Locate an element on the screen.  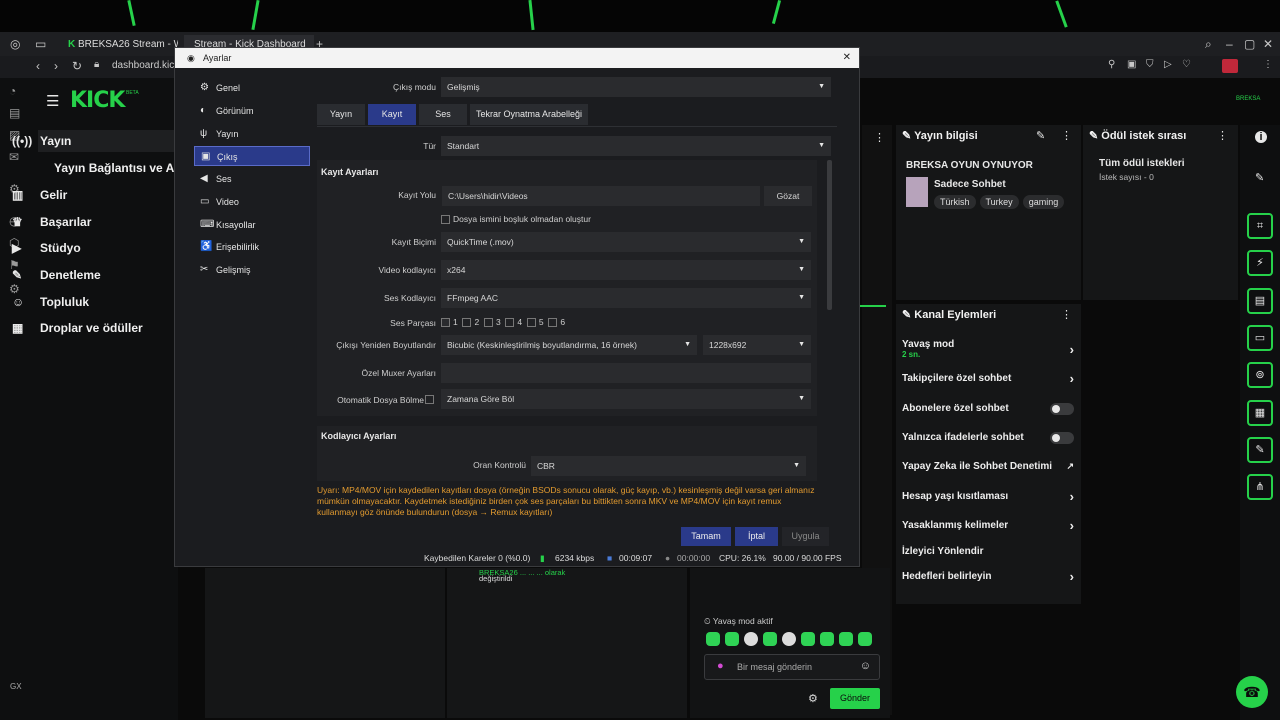
chat-input: ● Bir mesaj gönderin ☺ is located at coordinates (792, 667).